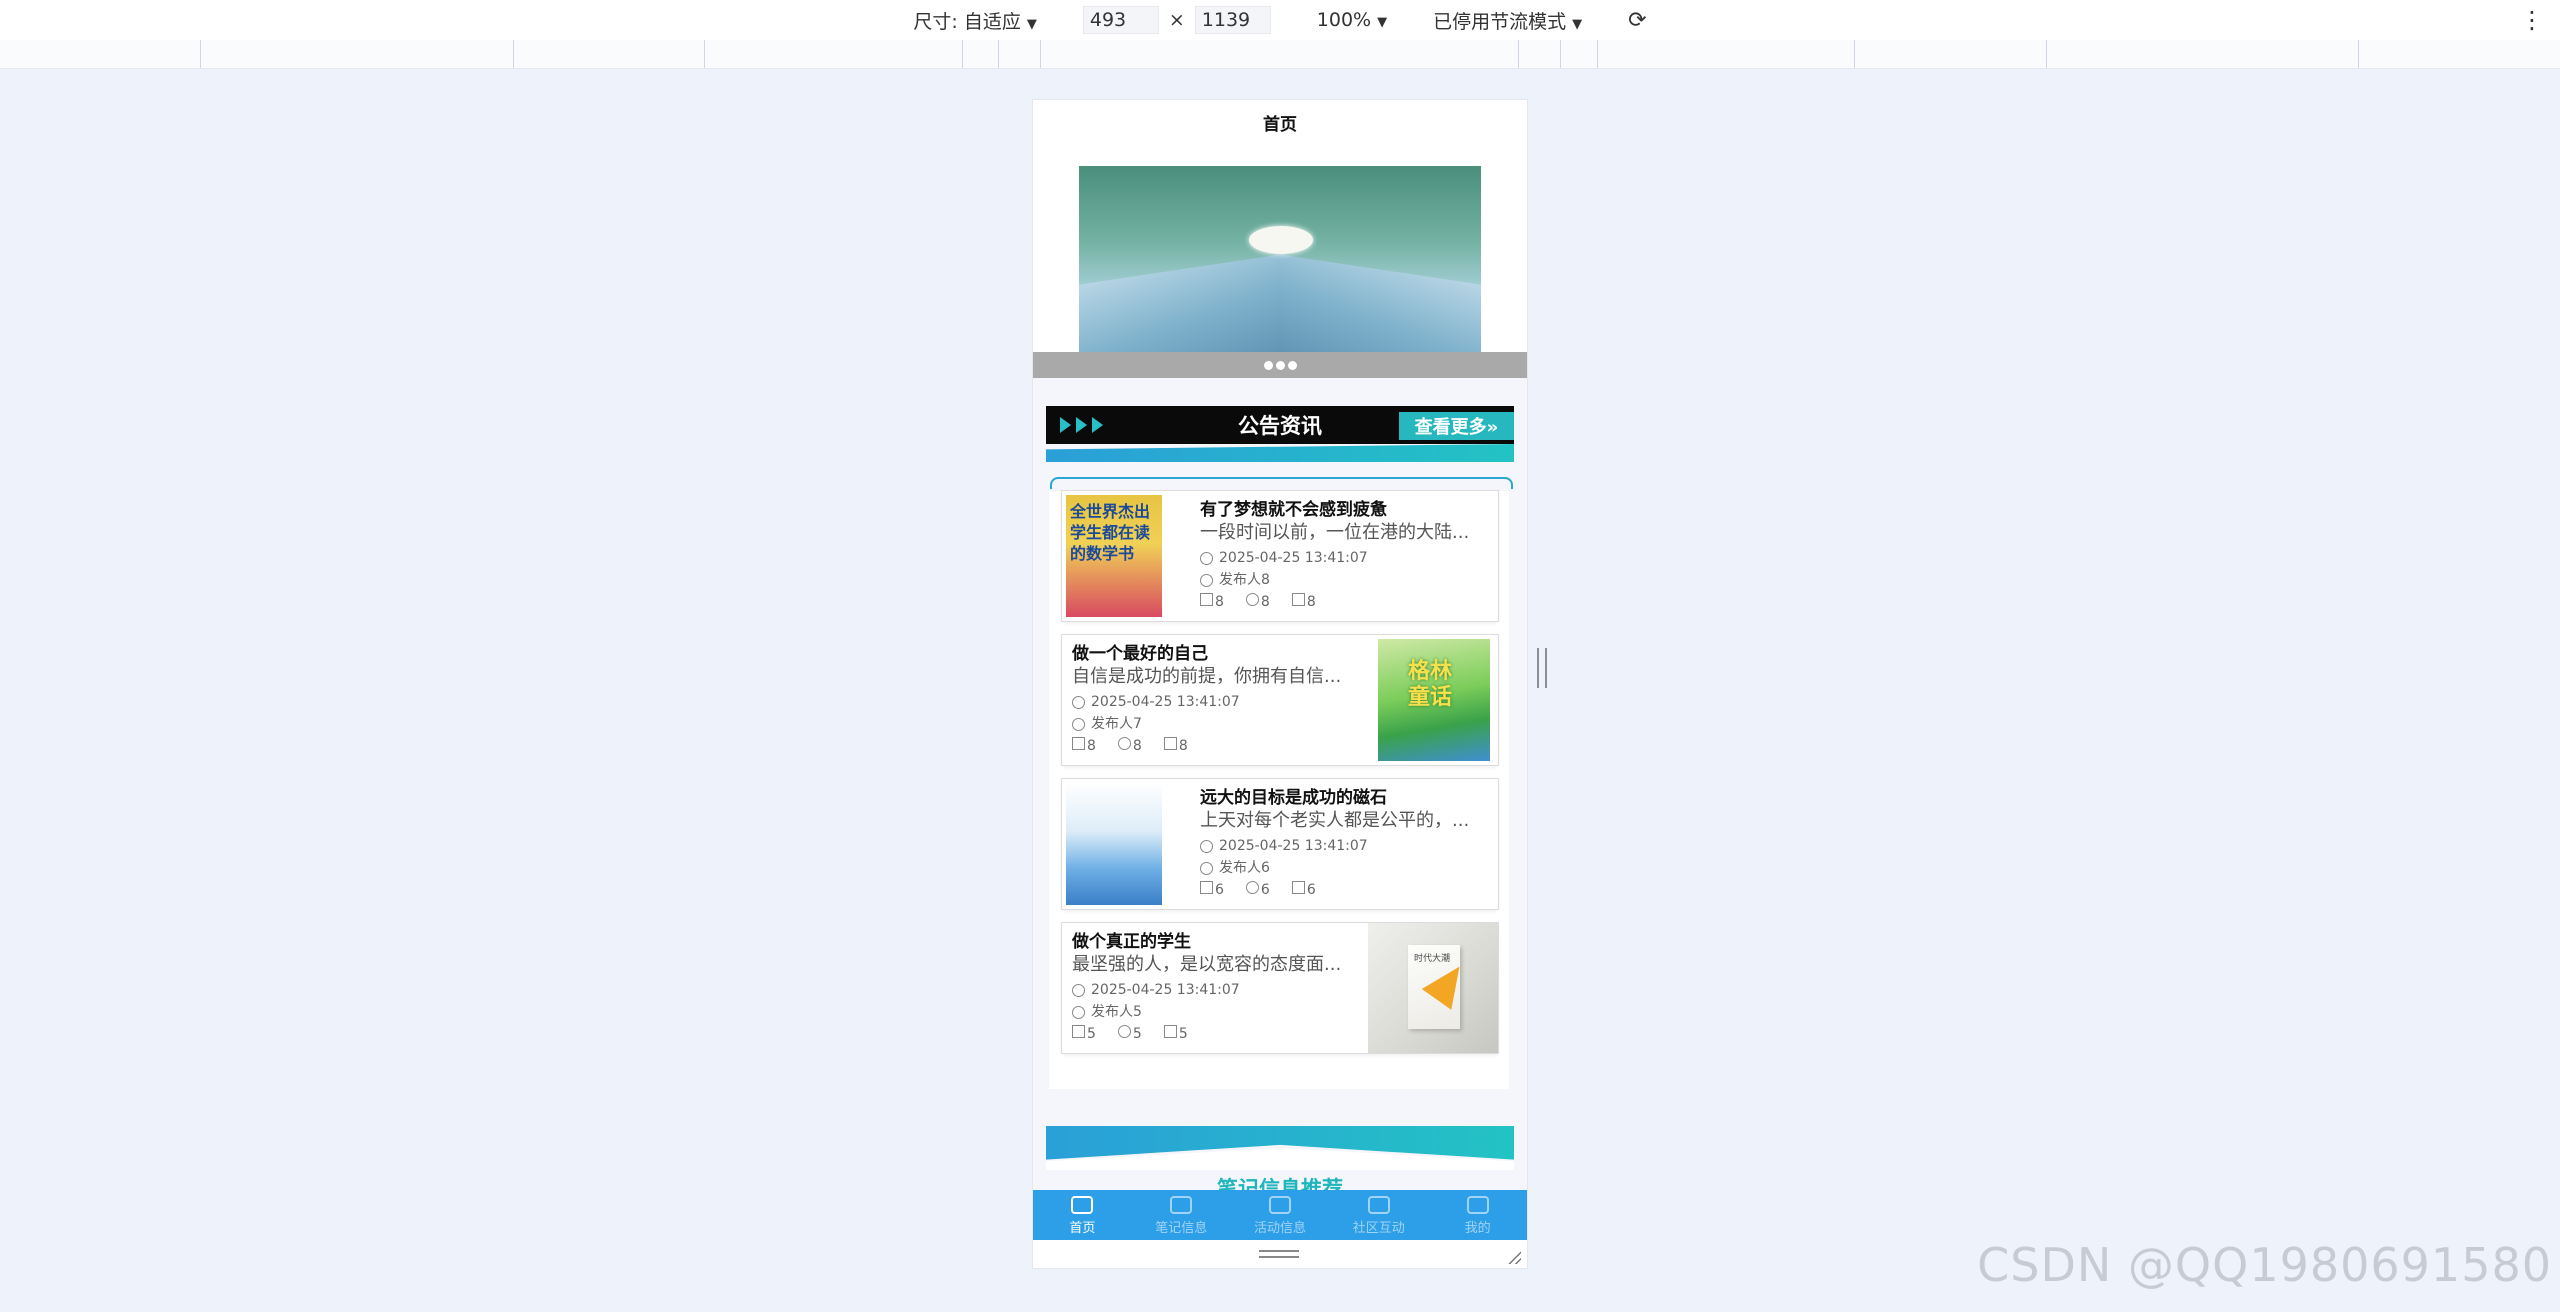 This screenshot has height=1312, width=2560. I want to click on times-sign: ×, so click(1176, 20).